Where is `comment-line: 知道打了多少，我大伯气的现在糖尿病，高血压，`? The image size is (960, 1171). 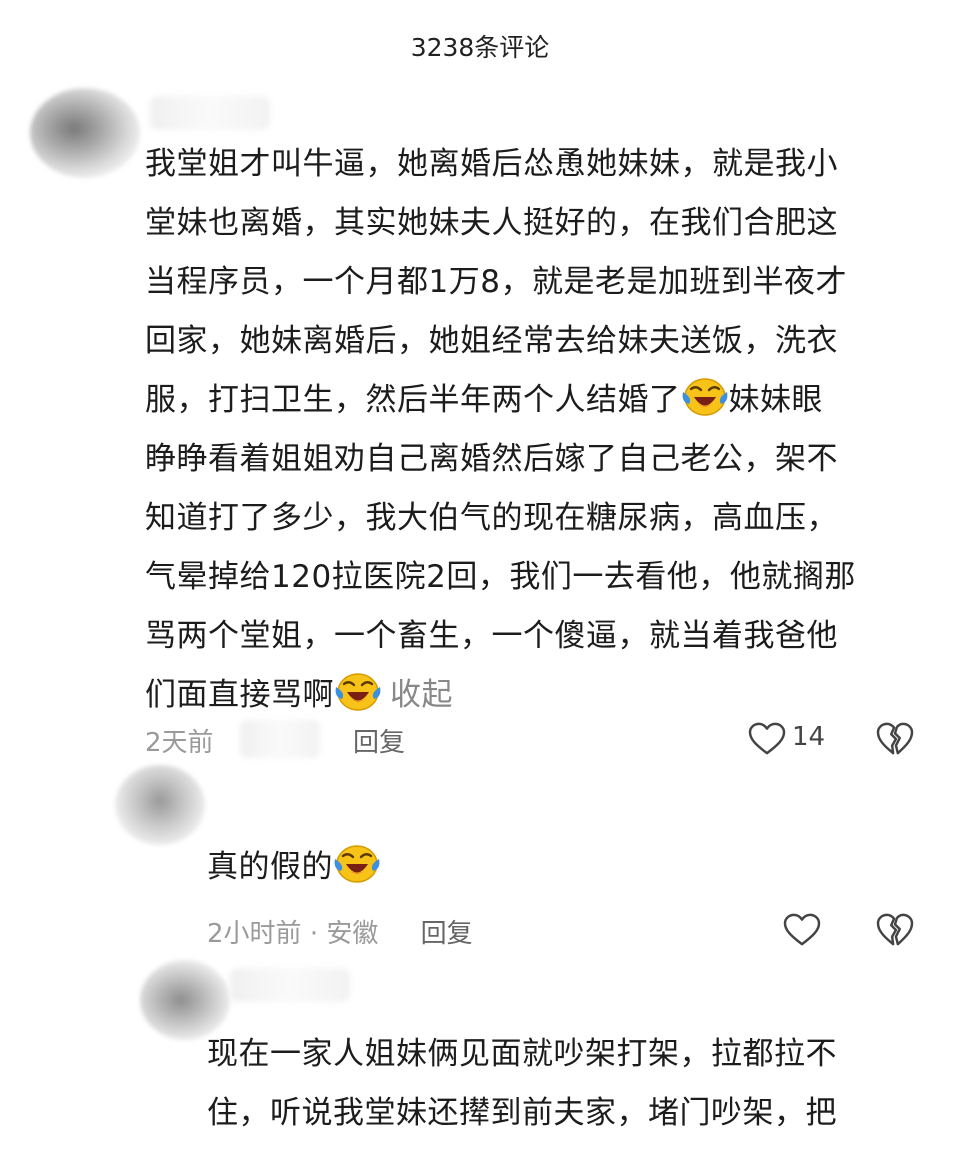 comment-line: 知道打了多少，我大伯气的现在糖尿病，高血压， is located at coordinates (491, 518).